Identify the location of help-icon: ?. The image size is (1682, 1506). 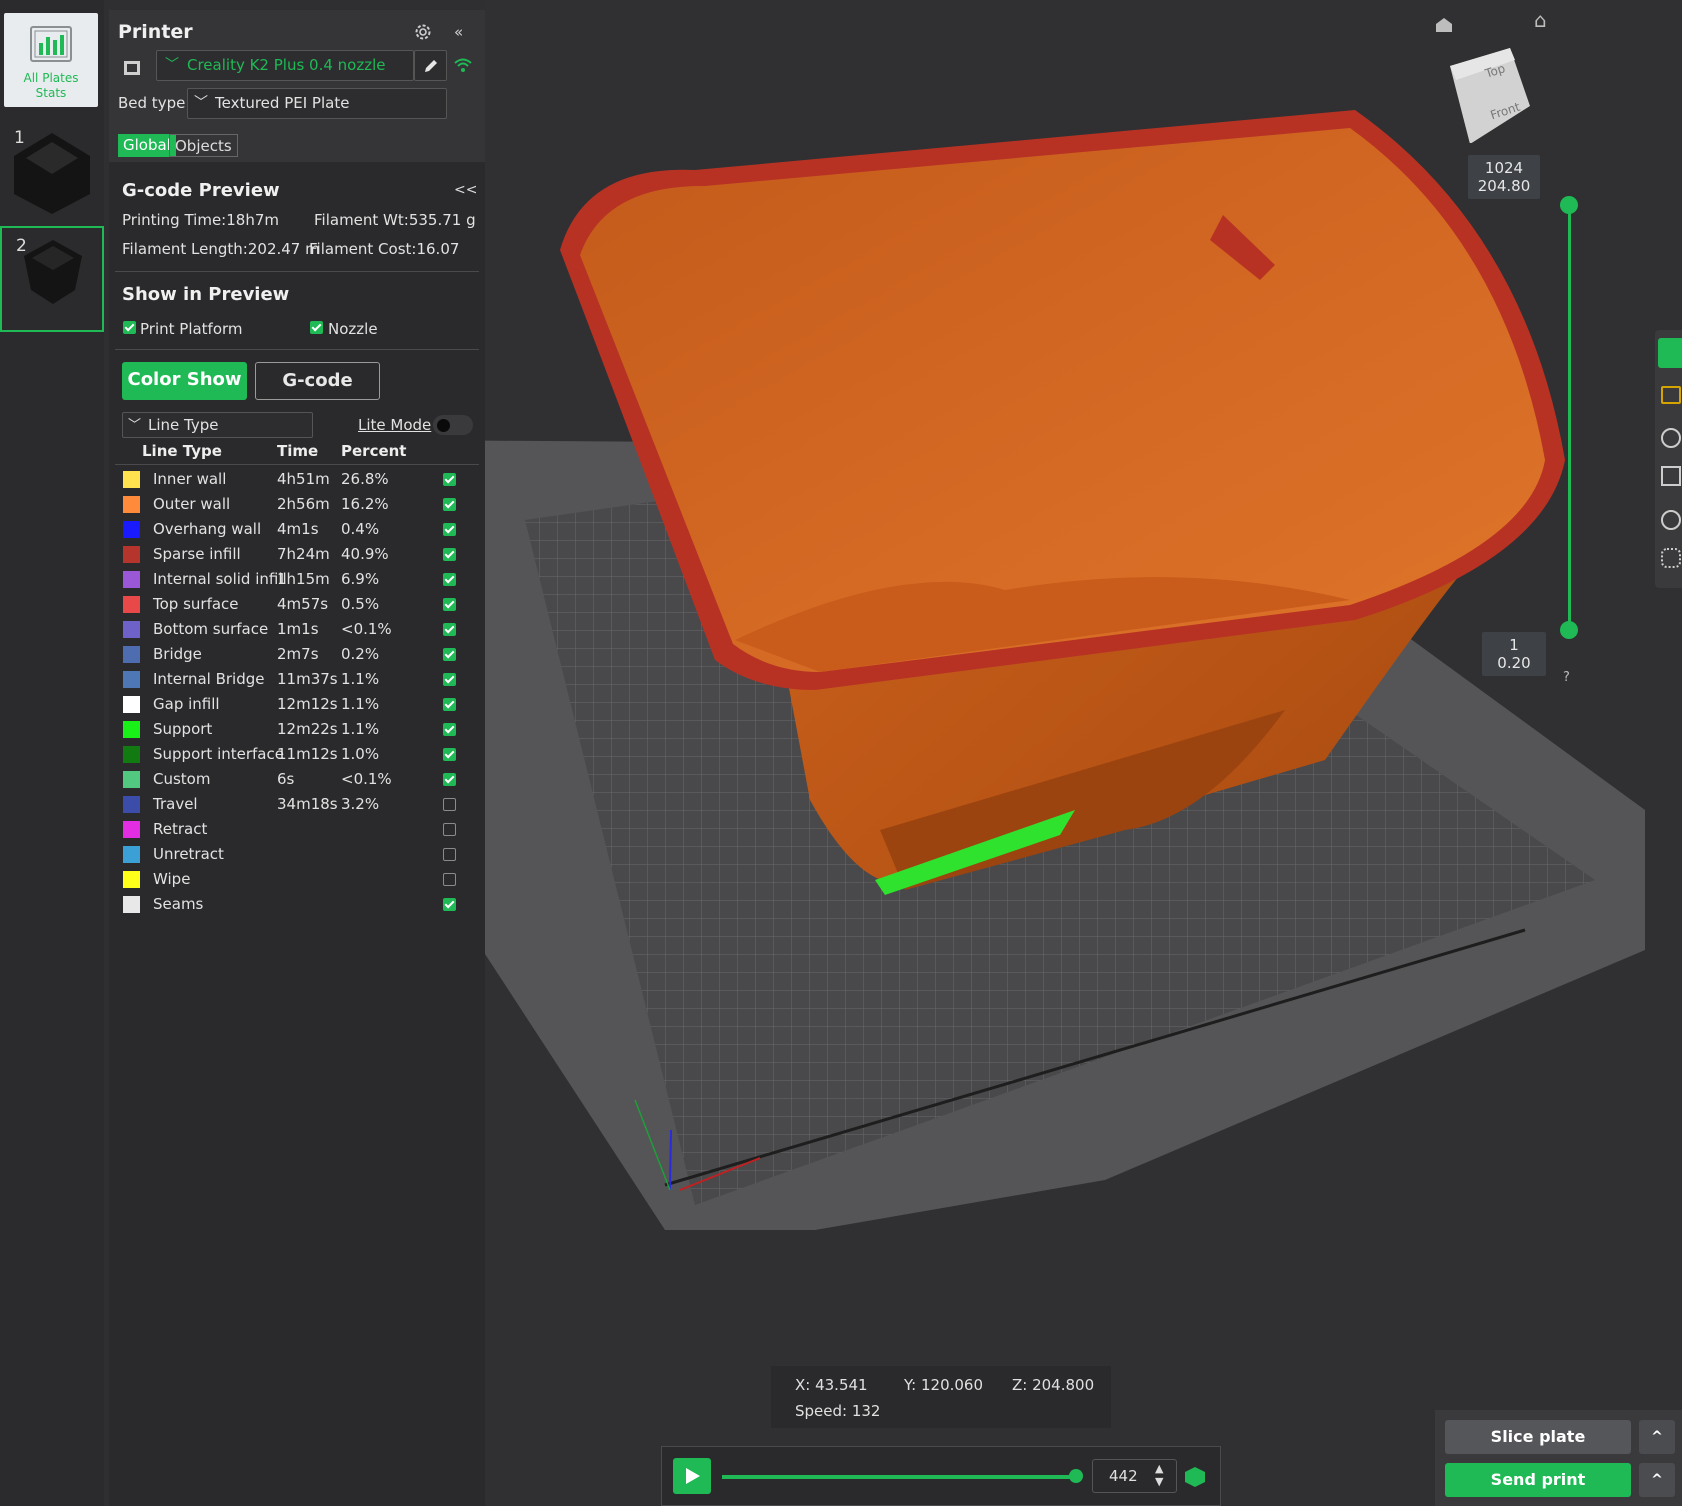
(1566, 677).